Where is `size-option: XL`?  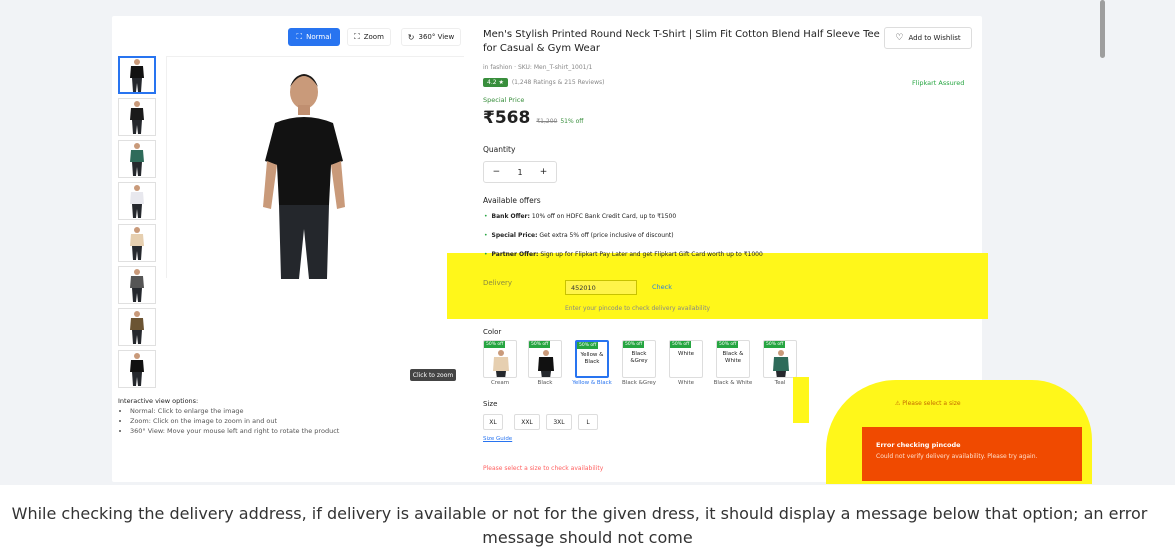
size-option: XL is located at coordinates (493, 422).